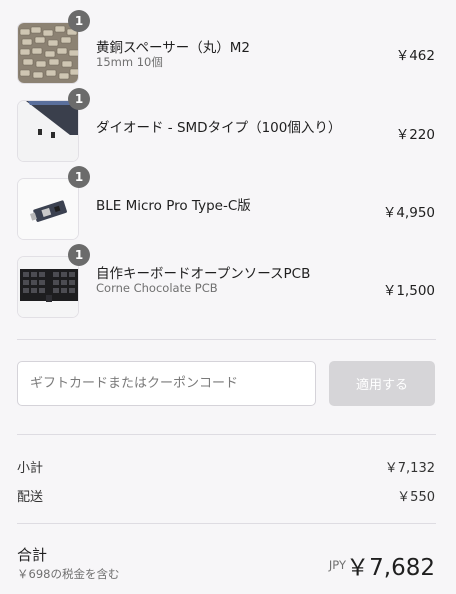 Image resolution: width=456 pixels, height=594 pixels. What do you see at coordinates (30, 497) in the screenshot?
I see `shipping-label: 配送` at bounding box center [30, 497].